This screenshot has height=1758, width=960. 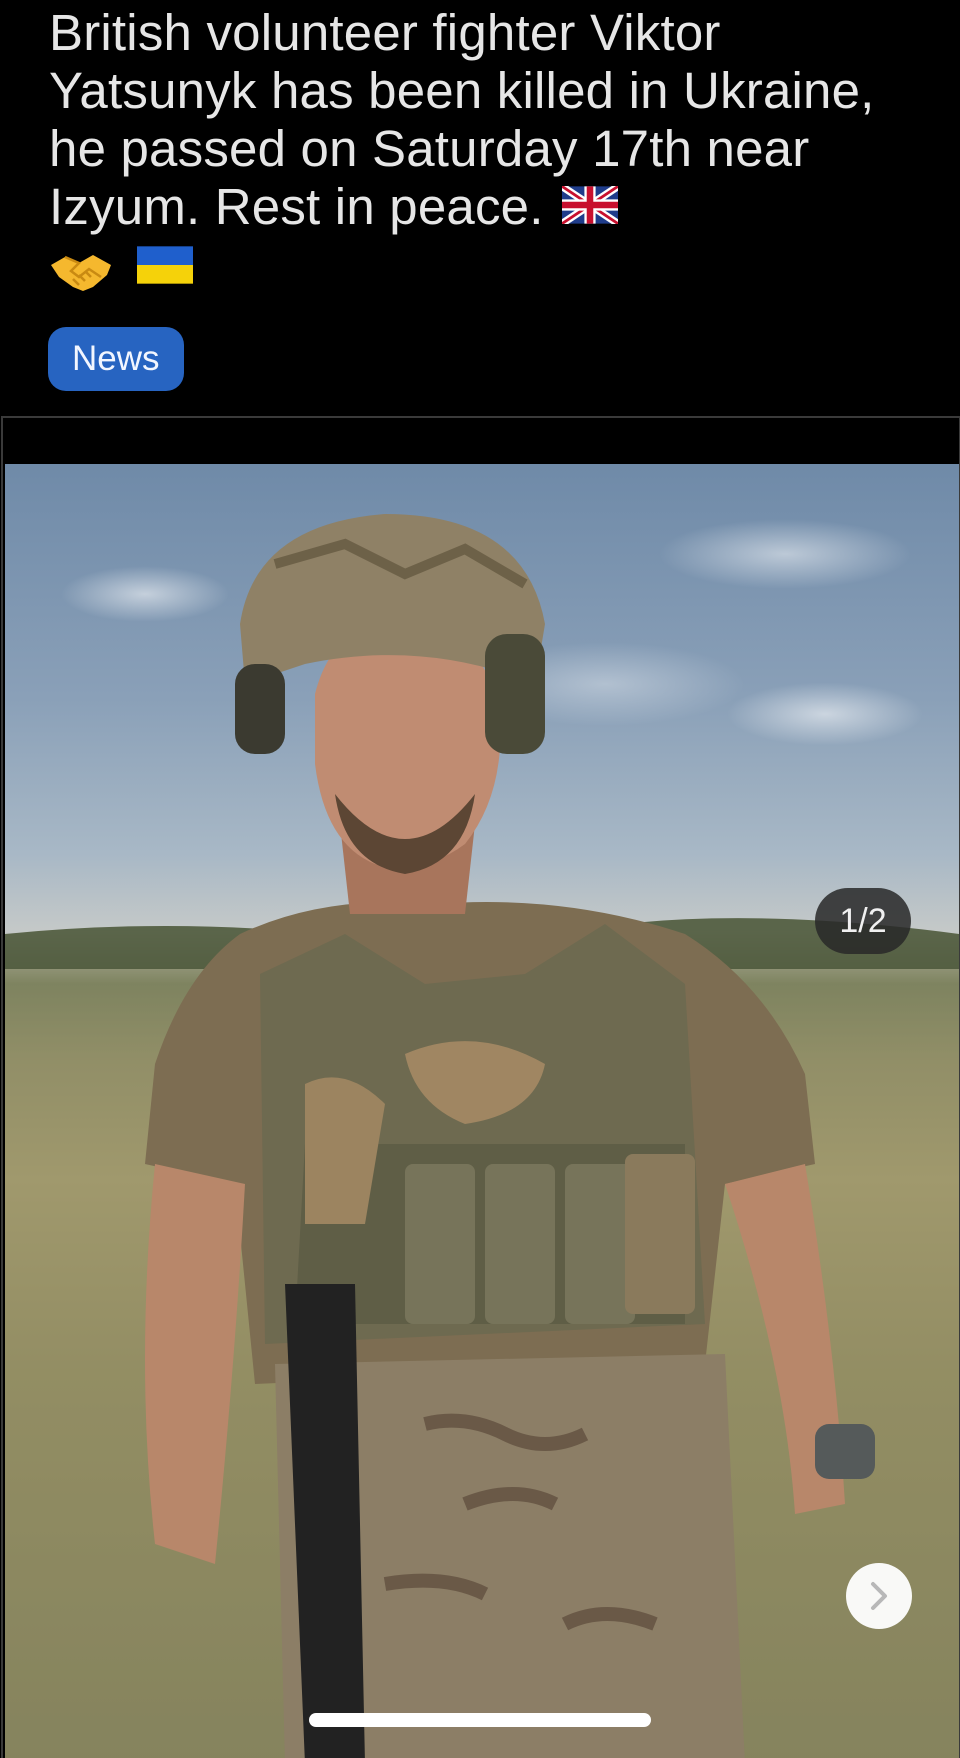 I want to click on gallery-next-button, so click(x=879, y=1596).